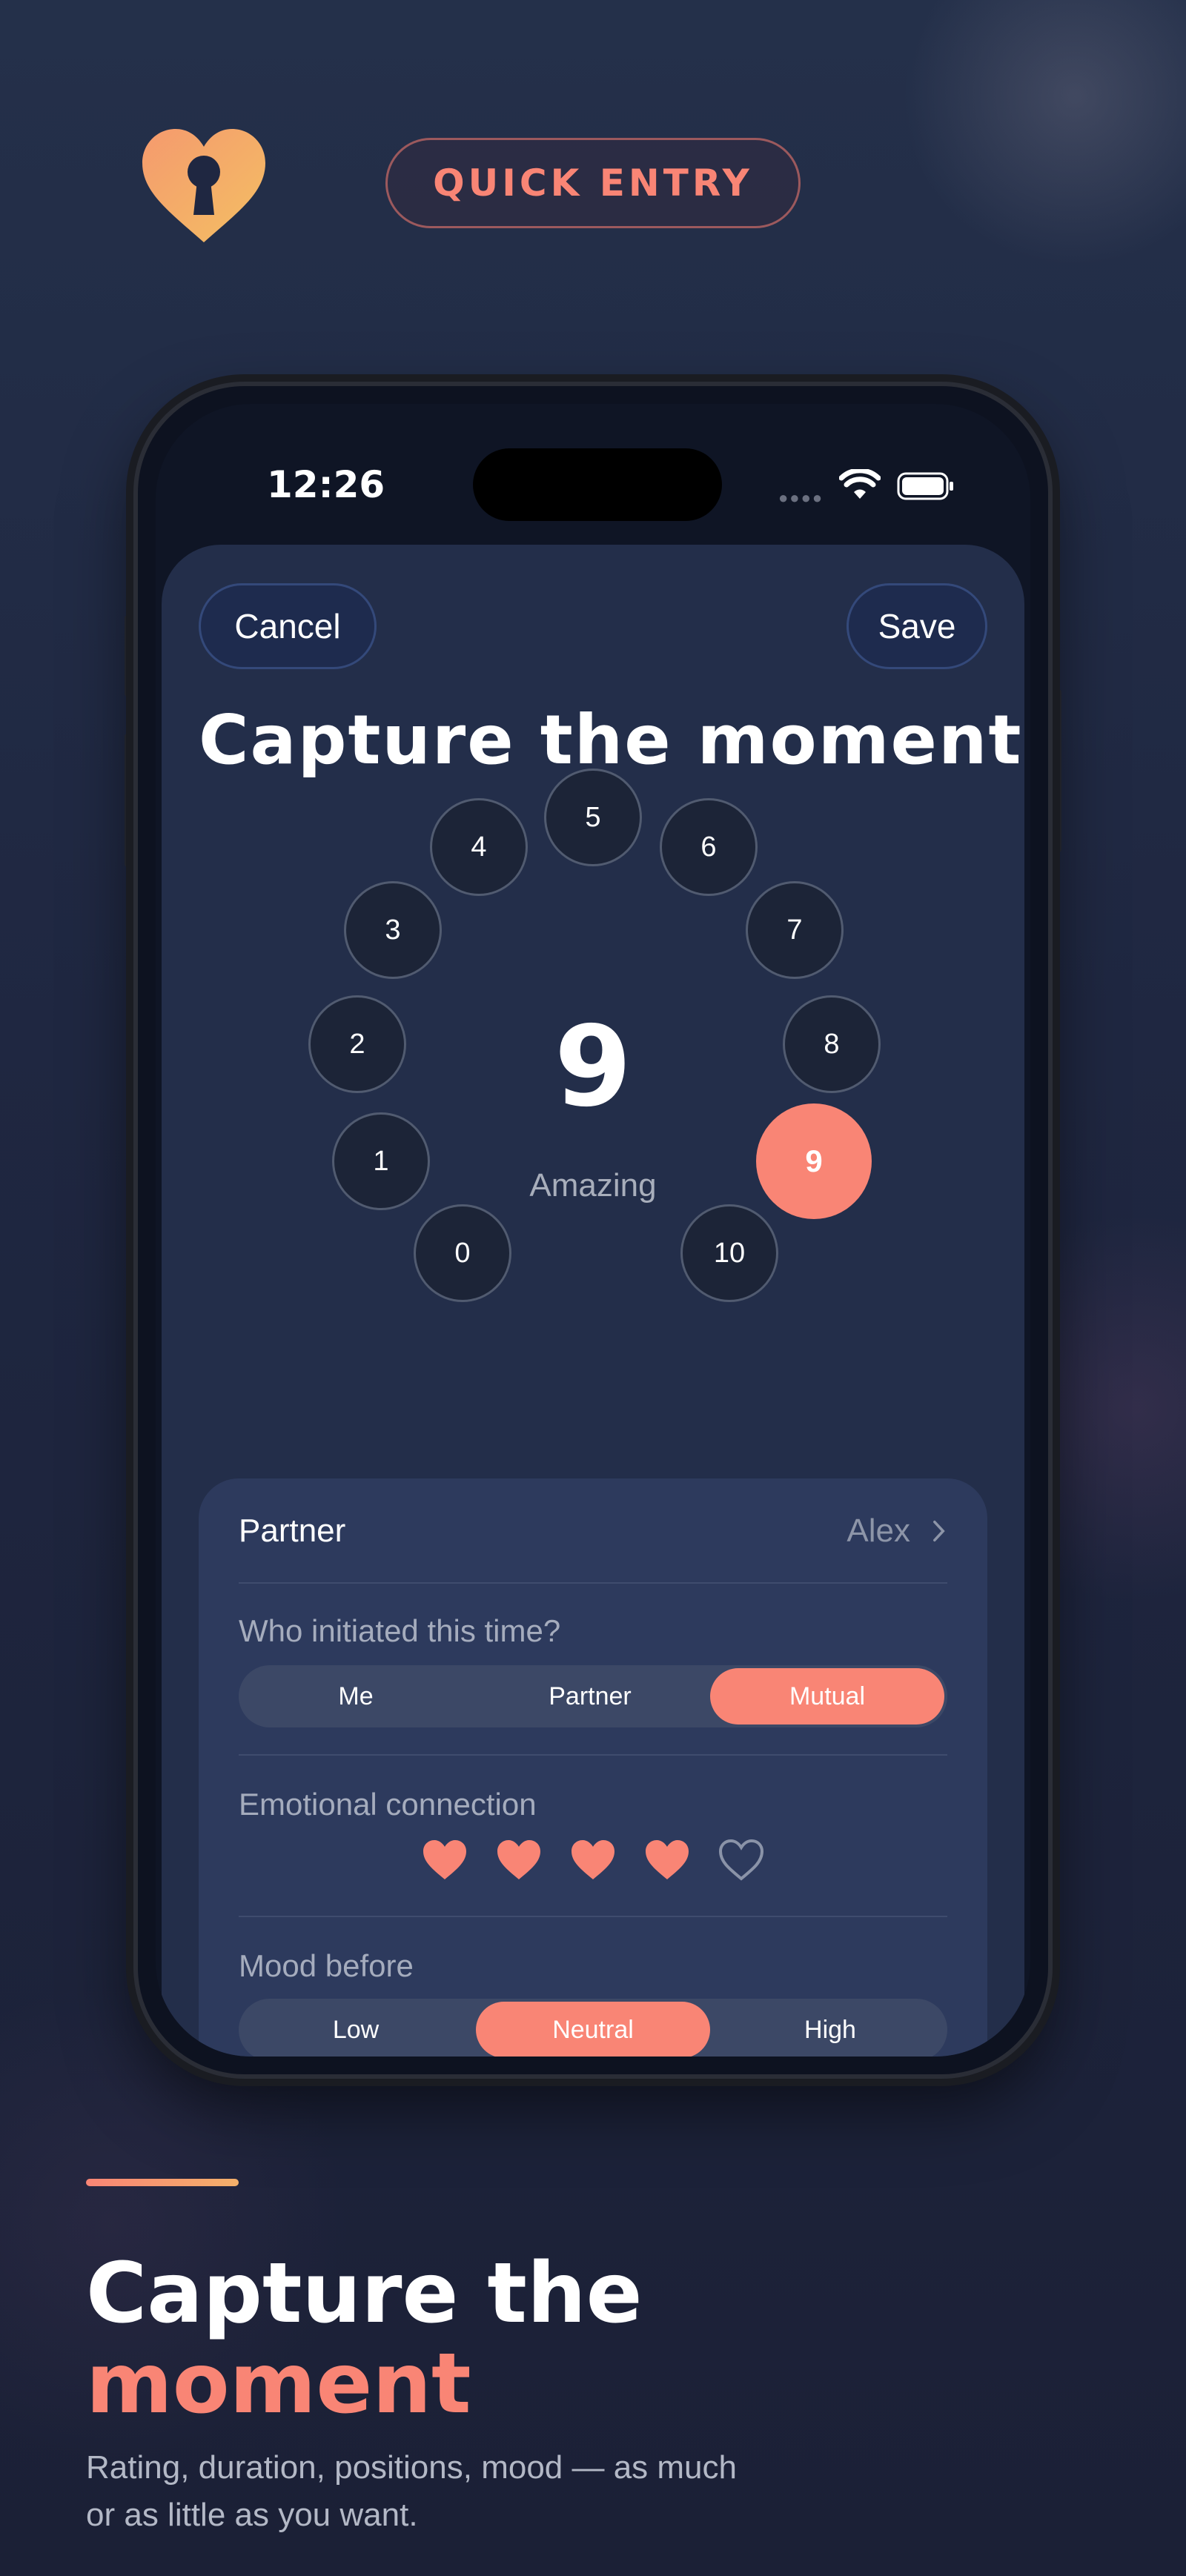 This screenshot has width=1186, height=2576. I want to click on rating-option-4: 4, so click(479, 847).